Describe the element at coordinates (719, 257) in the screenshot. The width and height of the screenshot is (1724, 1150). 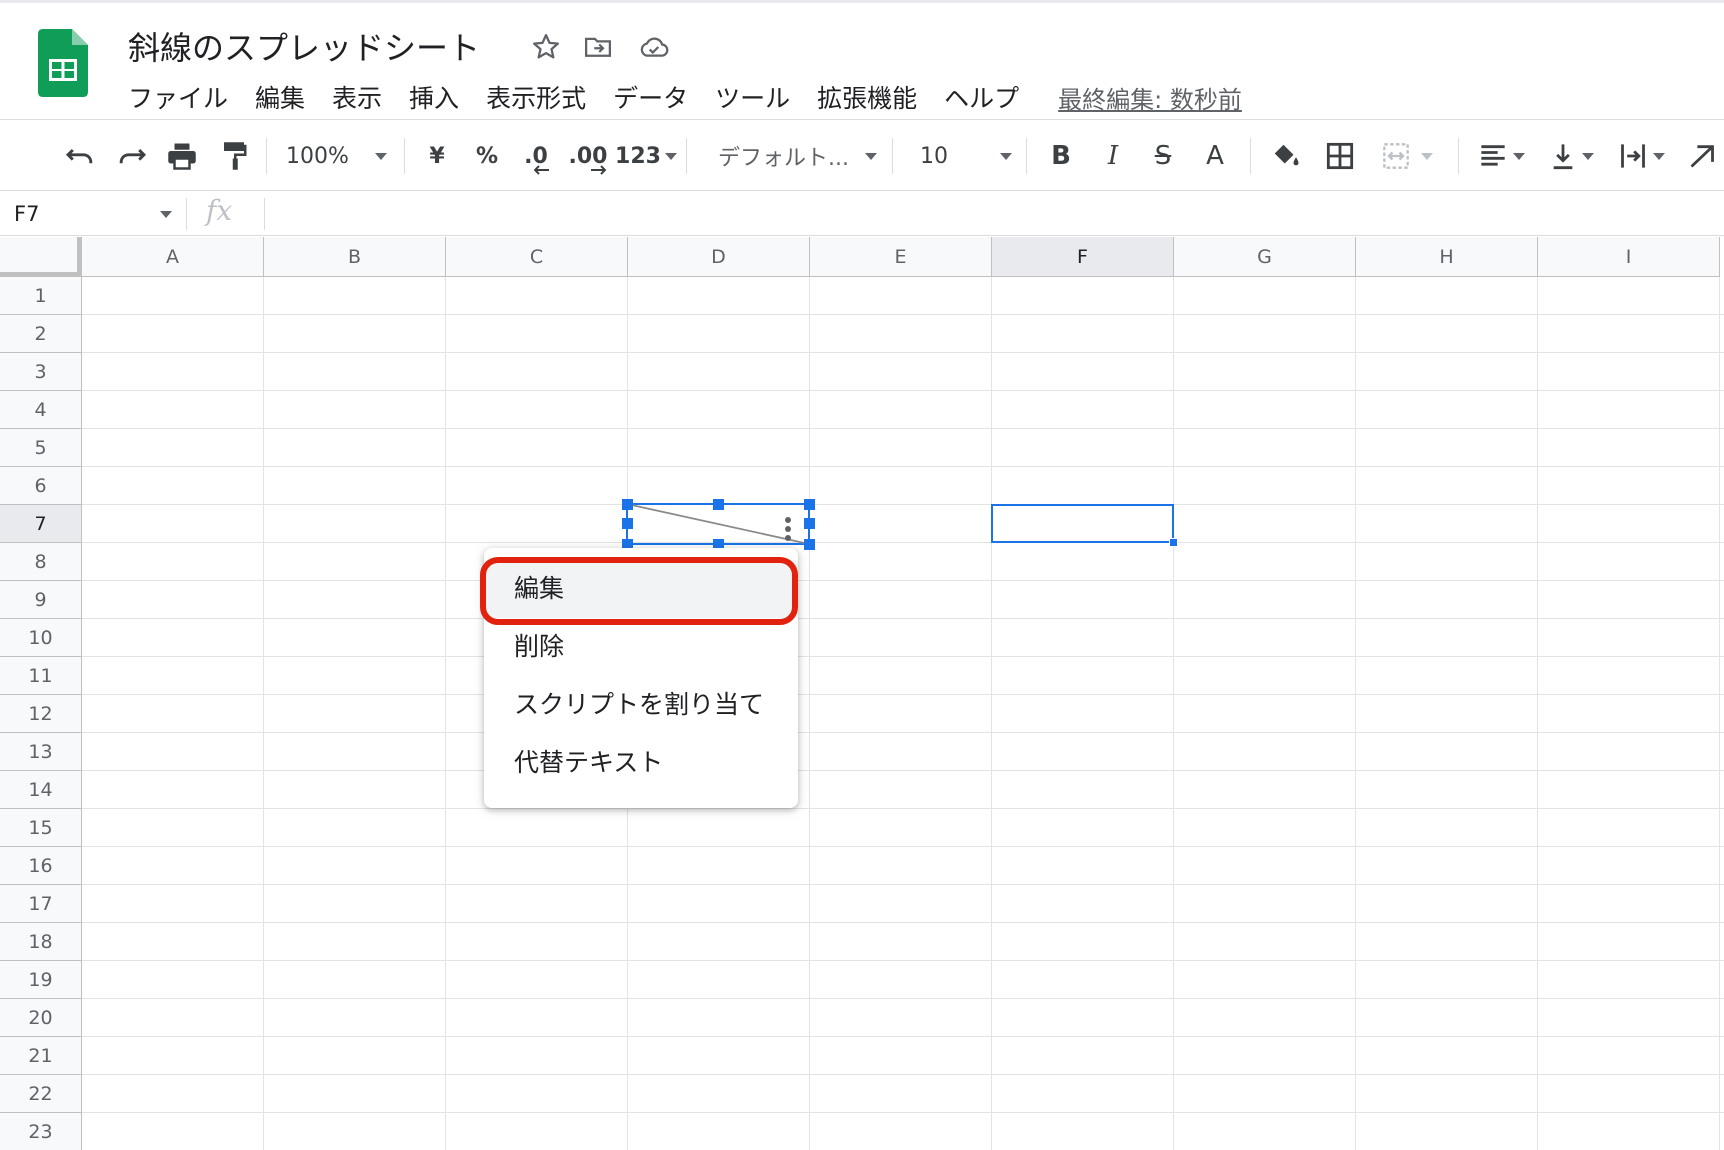
I see `column-header: D` at that location.